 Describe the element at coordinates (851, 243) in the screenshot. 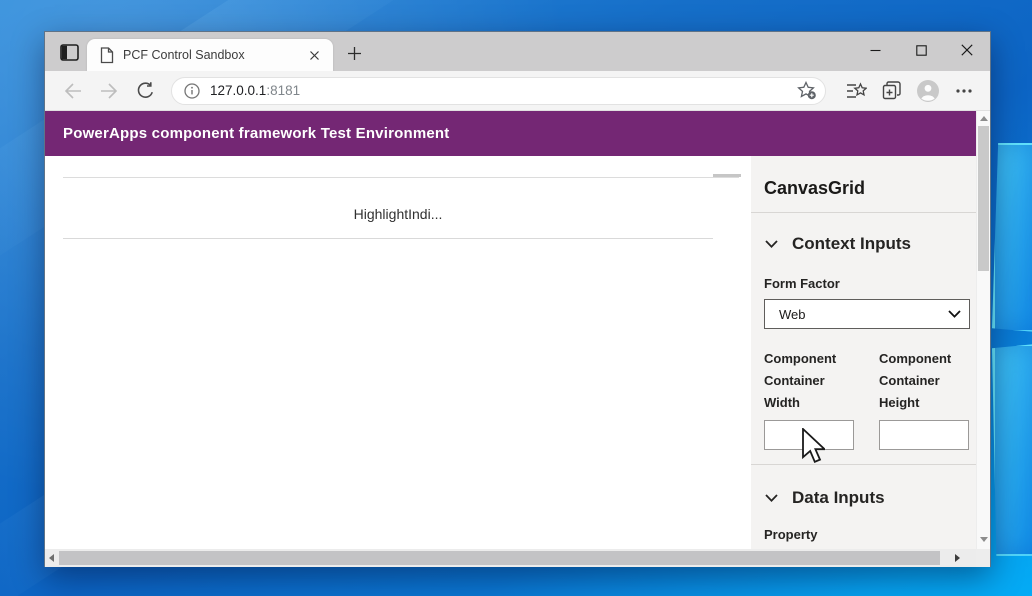

I see `context-inputs-label: Context Inputs` at that location.